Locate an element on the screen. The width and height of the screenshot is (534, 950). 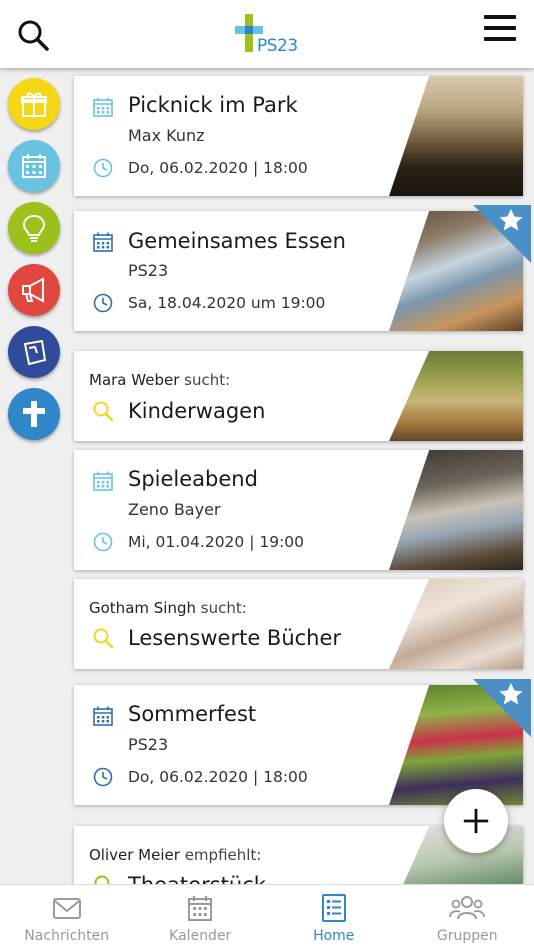
lightbulb-icon is located at coordinates (34, 228).